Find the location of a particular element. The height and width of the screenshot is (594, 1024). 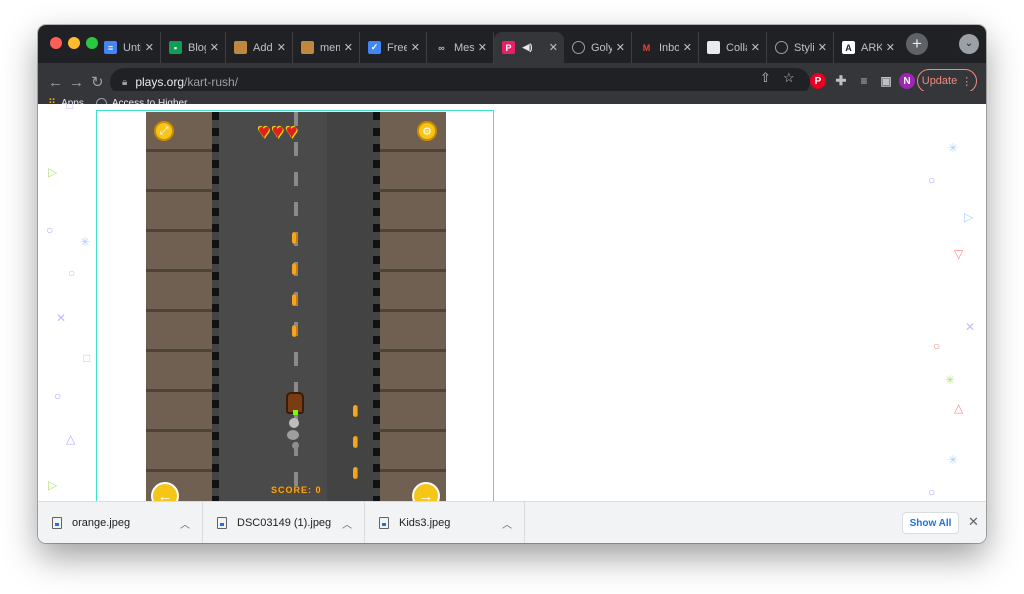

pinterest-extension-icon: P is located at coordinates (818, 81).